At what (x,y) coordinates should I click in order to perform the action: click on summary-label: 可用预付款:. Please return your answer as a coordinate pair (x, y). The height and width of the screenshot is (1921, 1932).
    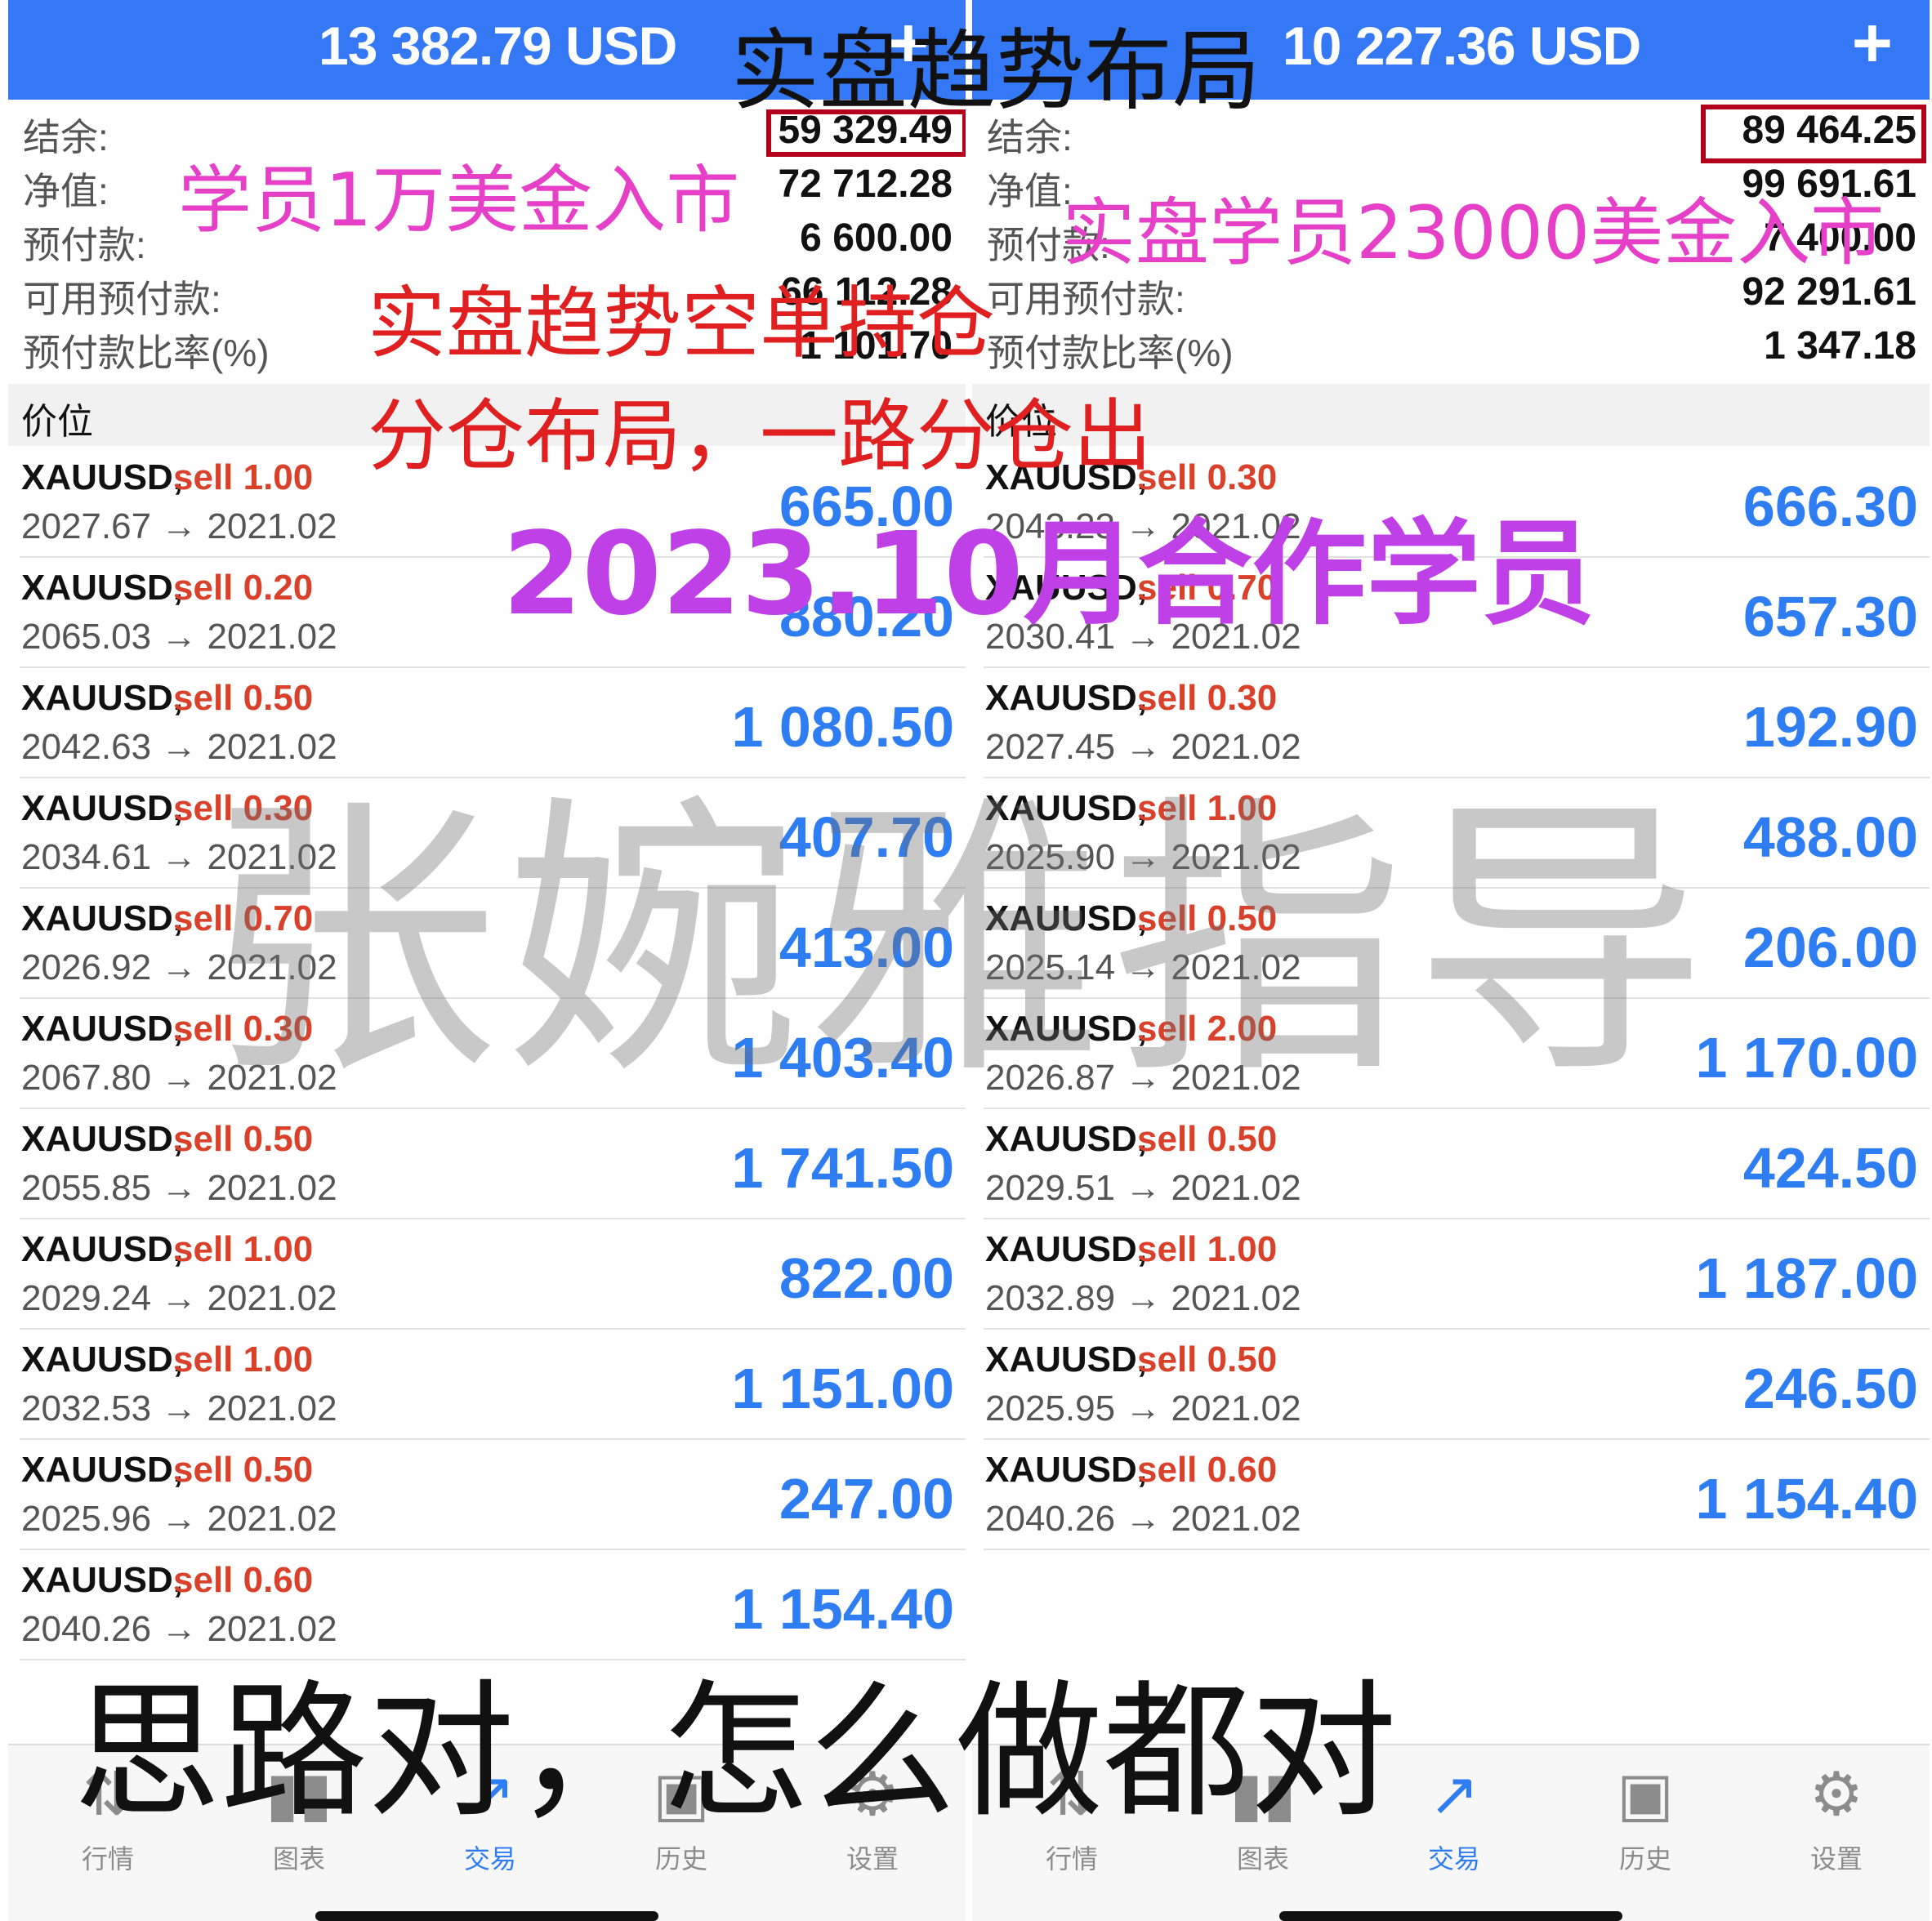
    Looking at the image, I should click on (122, 299).